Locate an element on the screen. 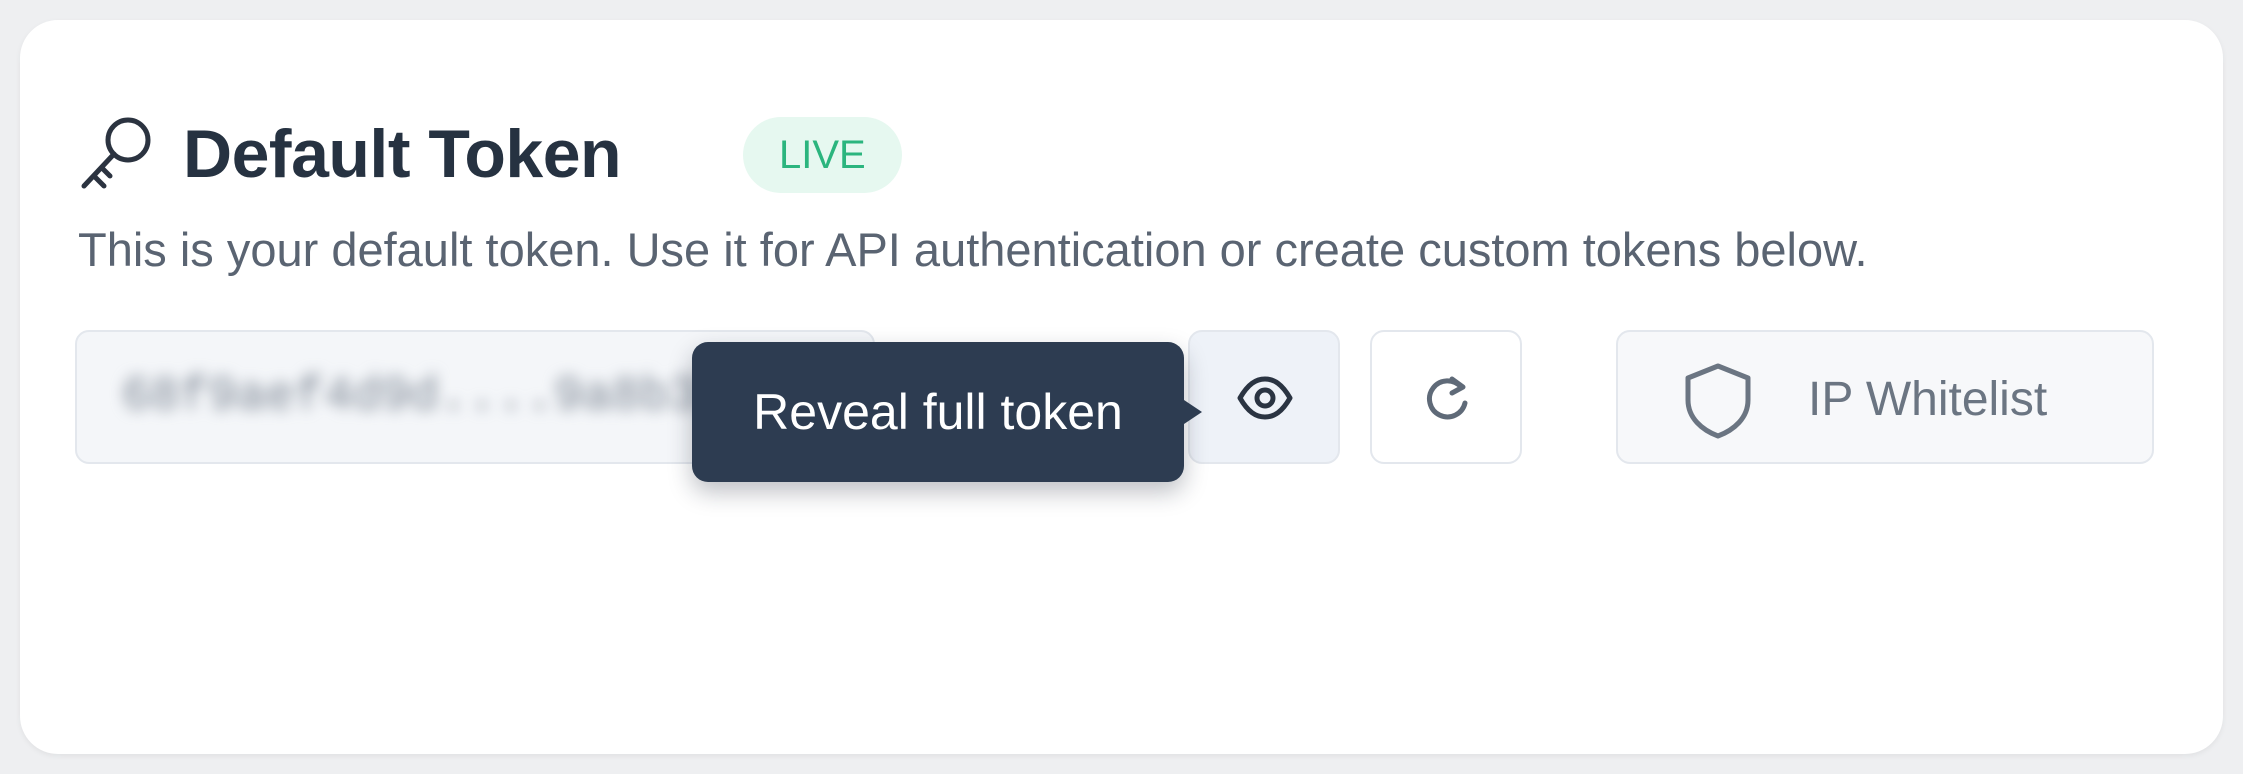  ip-whitelist-label: IP Whitelist is located at coordinates (1928, 399).